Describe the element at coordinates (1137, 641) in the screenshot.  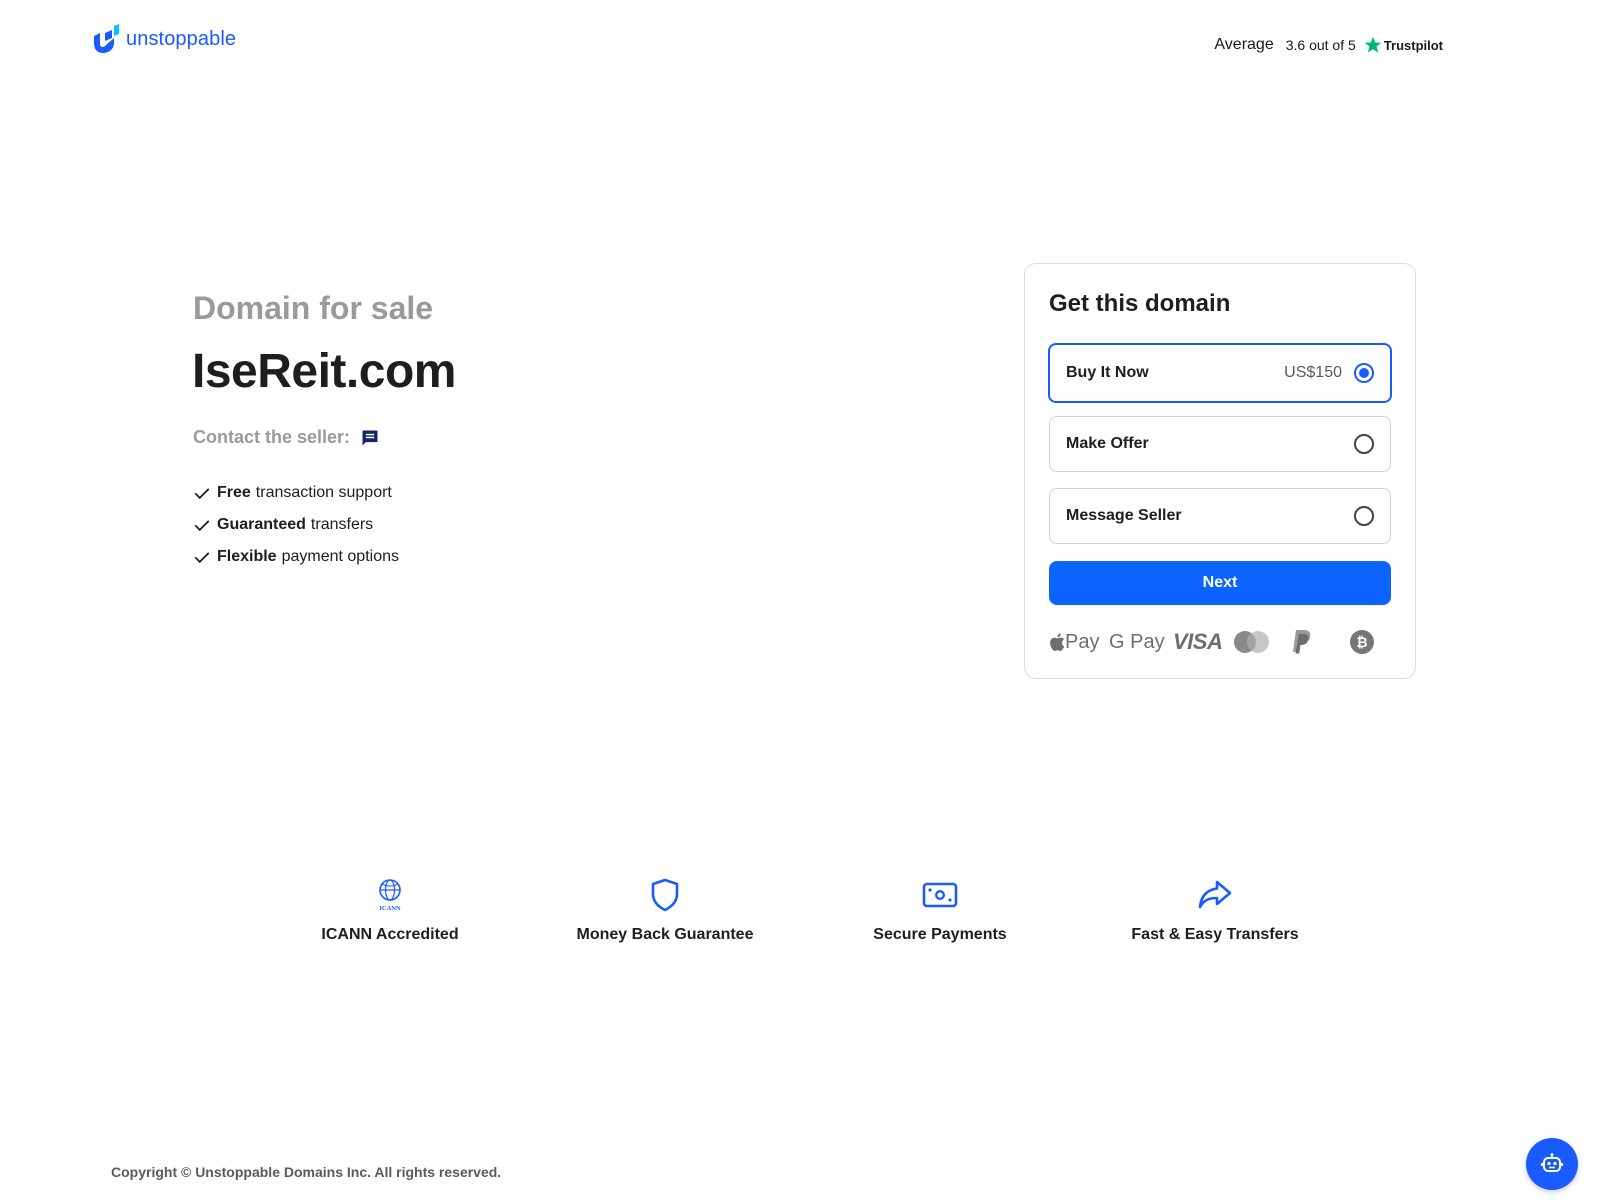
I see `google-pay-text: G Pay` at that location.